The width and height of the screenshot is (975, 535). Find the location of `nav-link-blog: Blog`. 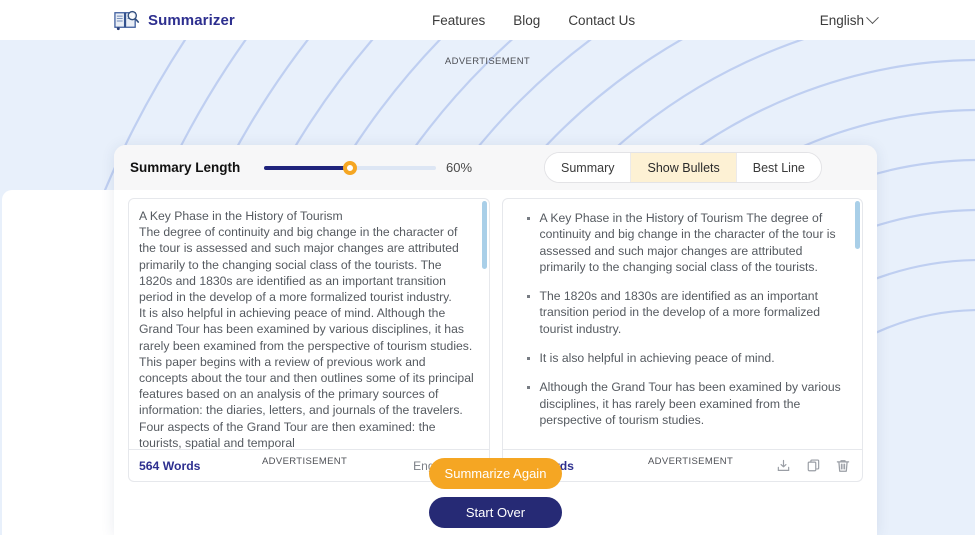

nav-link-blog: Blog is located at coordinates (526, 20).